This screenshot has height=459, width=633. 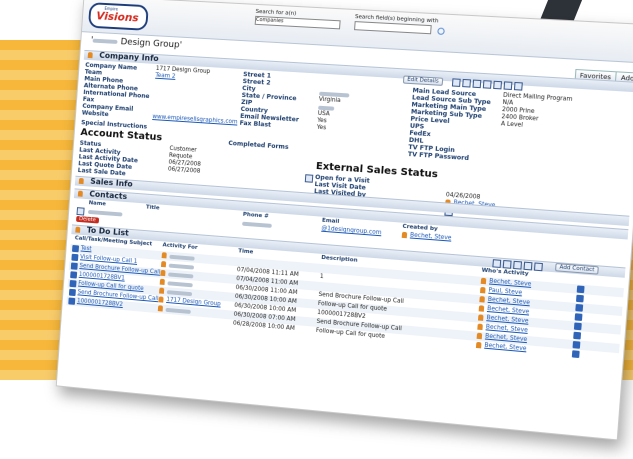 I want to click on tv-ftp-password-label: TV FTP Password, so click(x=438, y=156).